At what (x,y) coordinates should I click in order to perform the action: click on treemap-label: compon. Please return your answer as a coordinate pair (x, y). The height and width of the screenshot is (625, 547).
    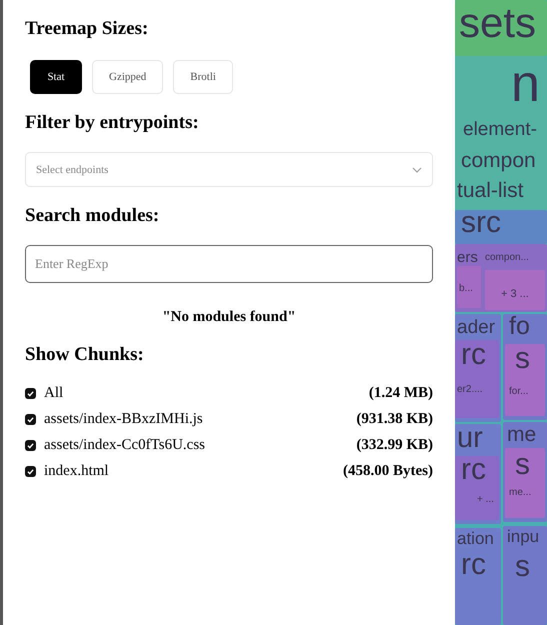
    Looking at the image, I should click on (498, 160).